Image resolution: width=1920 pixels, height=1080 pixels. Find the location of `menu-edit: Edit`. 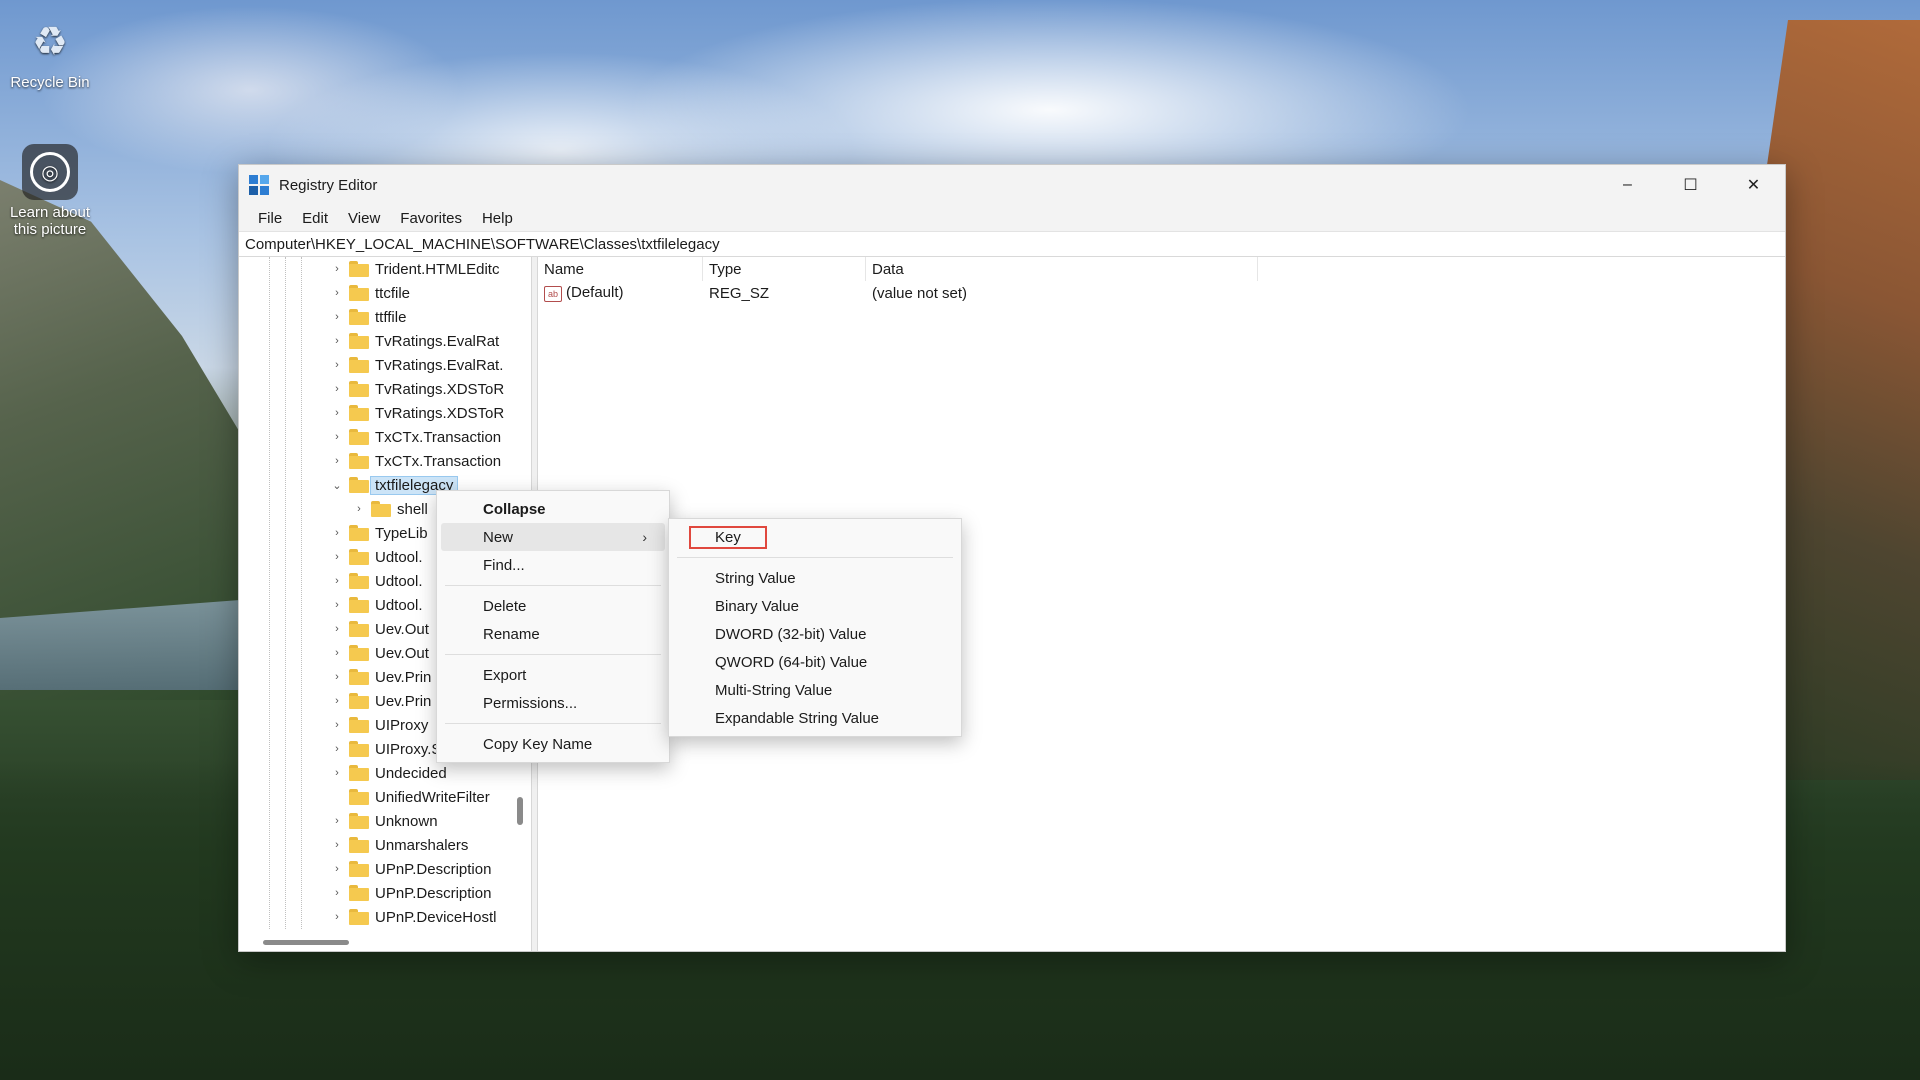

menu-edit: Edit is located at coordinates (315, 218).